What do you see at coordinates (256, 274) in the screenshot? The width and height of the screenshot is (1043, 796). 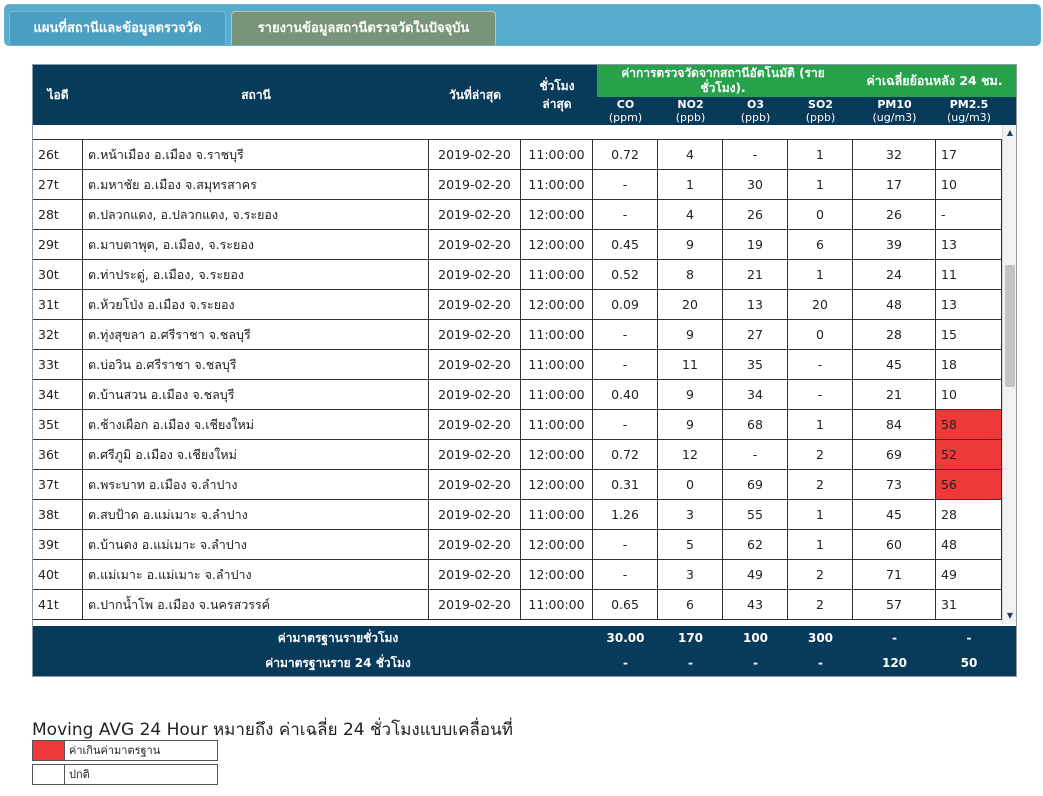 I see `cell-station: ต.ท่าประดู่, อ.เมือง, จ.ระยอง` at bounding box center [256, 274].